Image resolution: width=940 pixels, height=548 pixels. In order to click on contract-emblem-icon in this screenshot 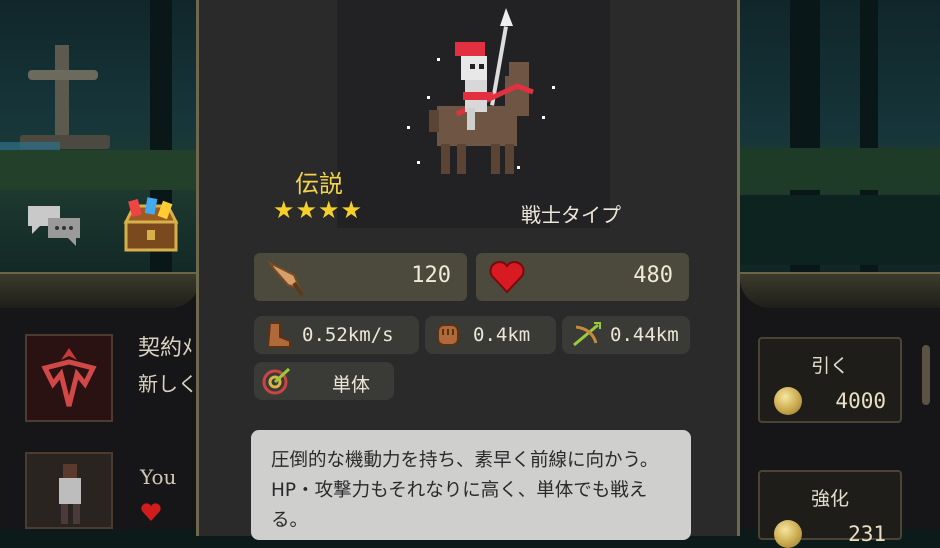, I will do `click(69, 377)`.